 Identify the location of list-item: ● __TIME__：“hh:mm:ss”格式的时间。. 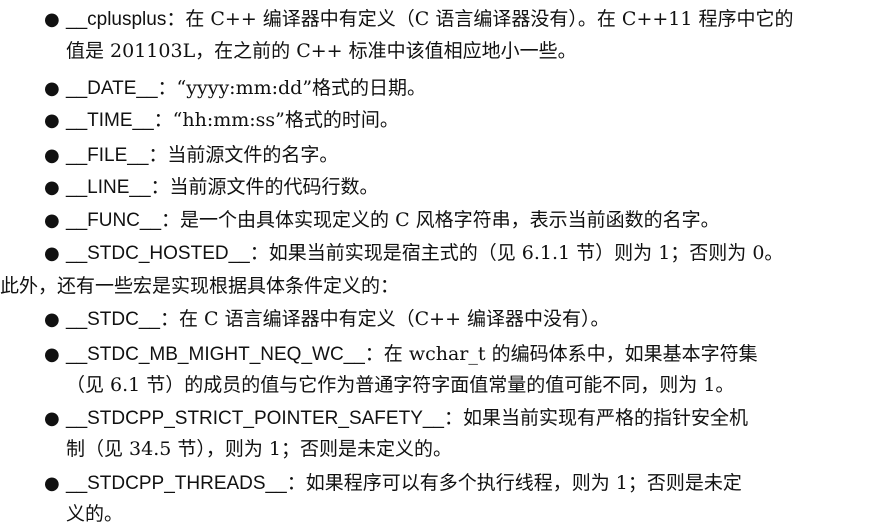
(221, 120).